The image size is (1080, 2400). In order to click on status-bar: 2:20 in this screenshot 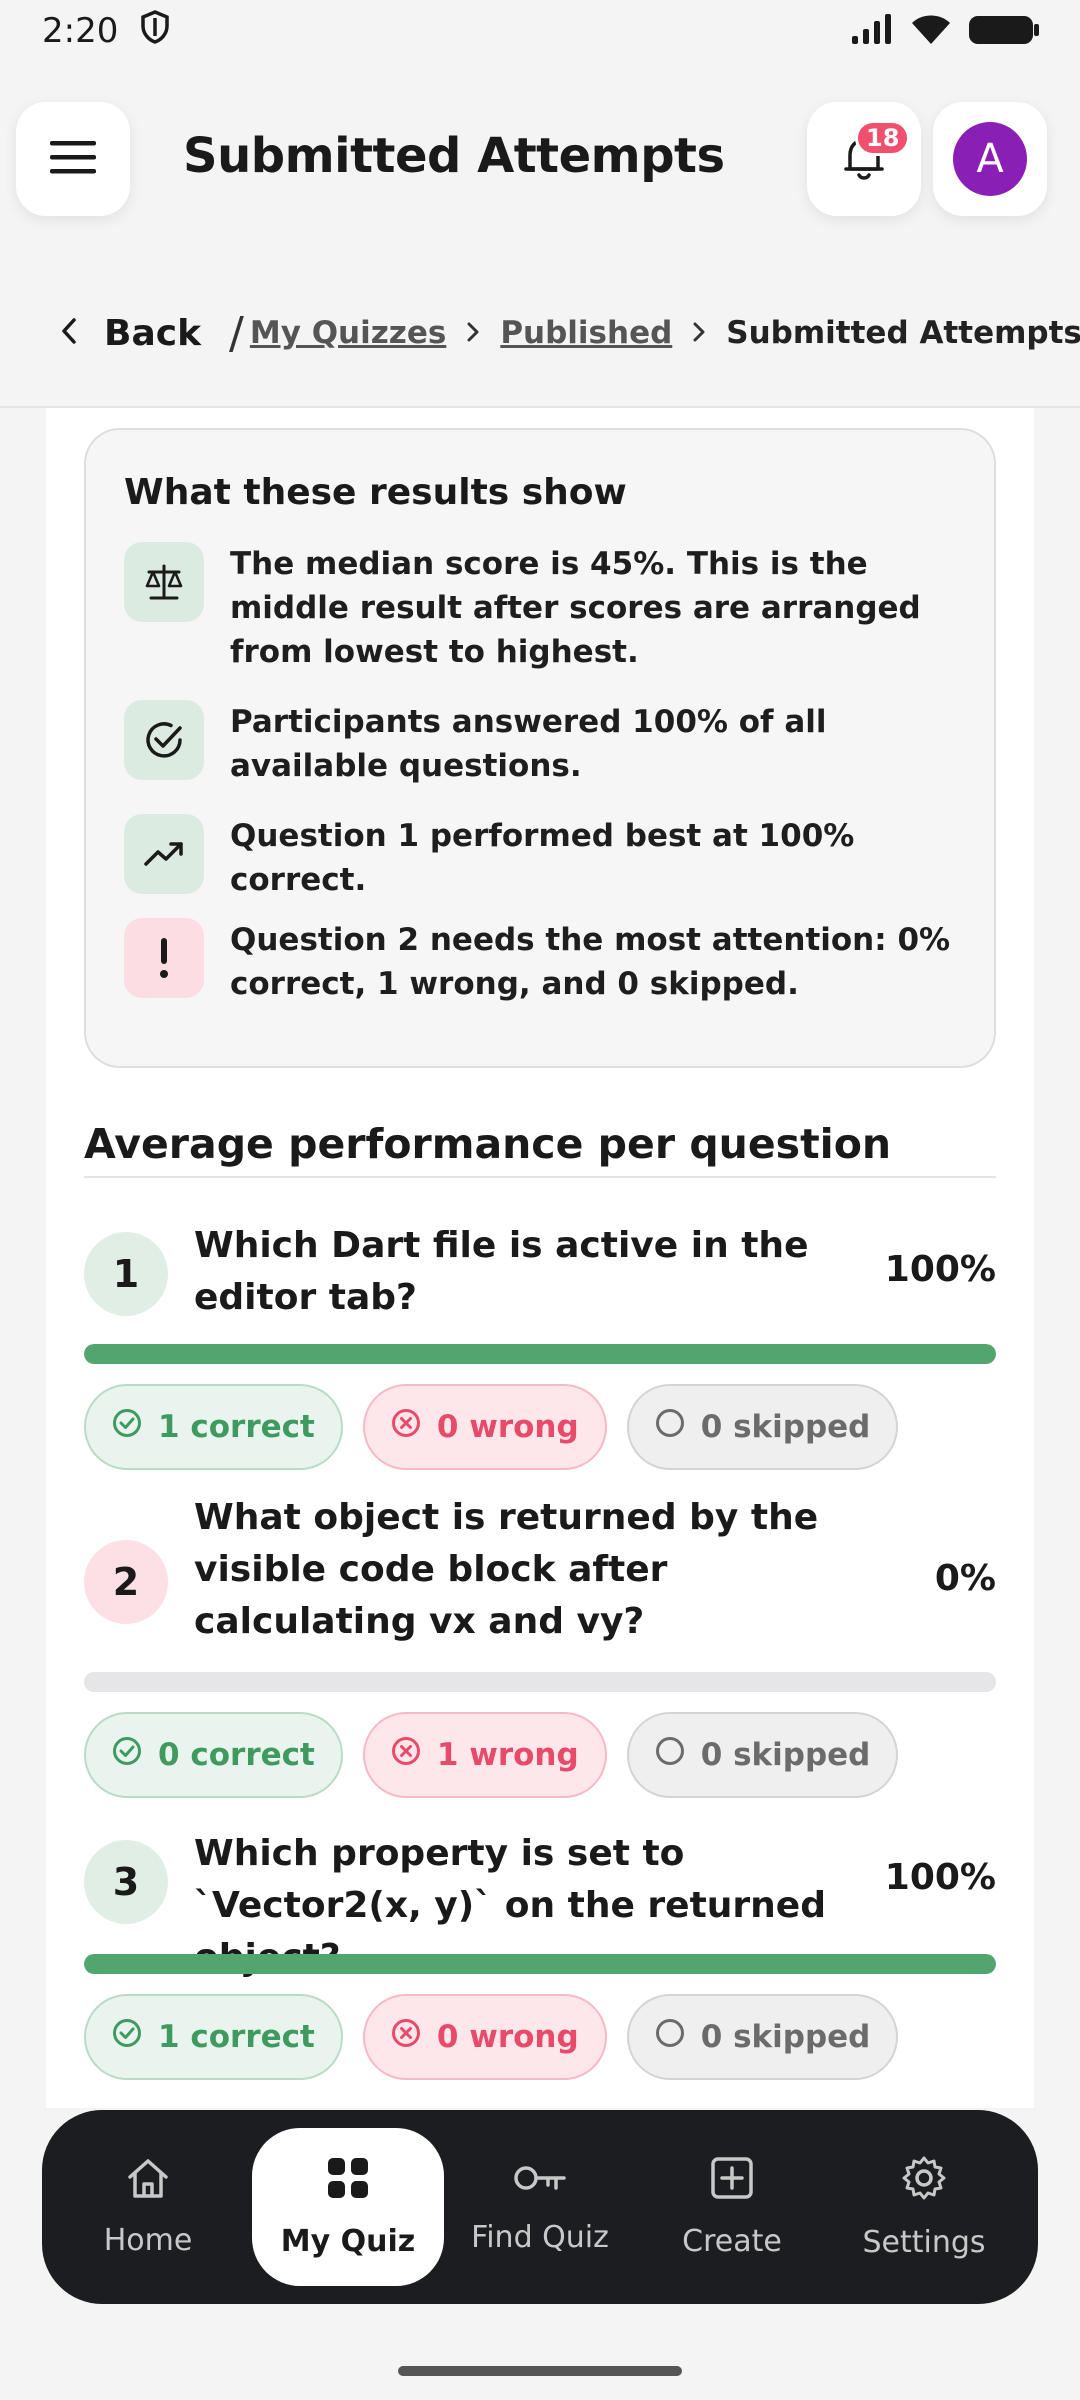, I will do `click(540, 31)`.